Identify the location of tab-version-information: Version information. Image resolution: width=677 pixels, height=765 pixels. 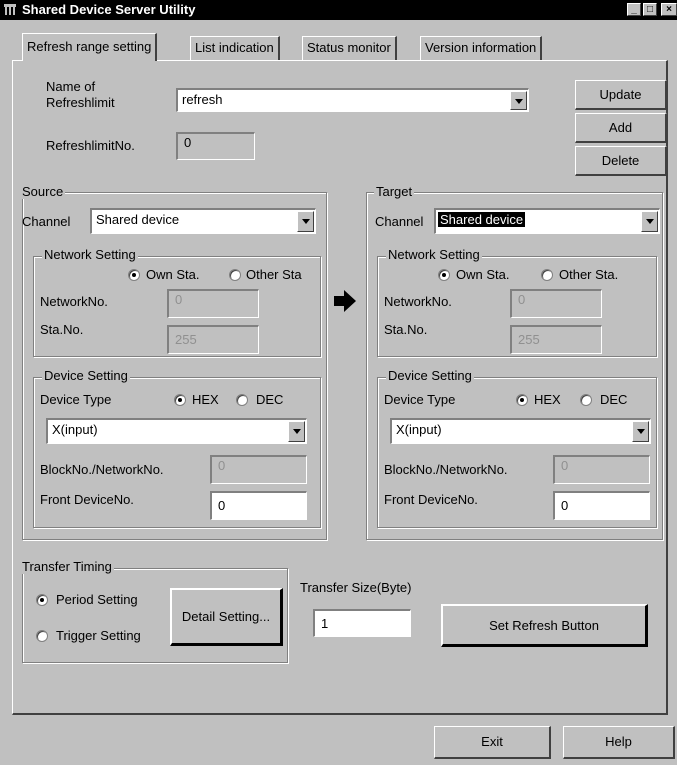
(481, 48).